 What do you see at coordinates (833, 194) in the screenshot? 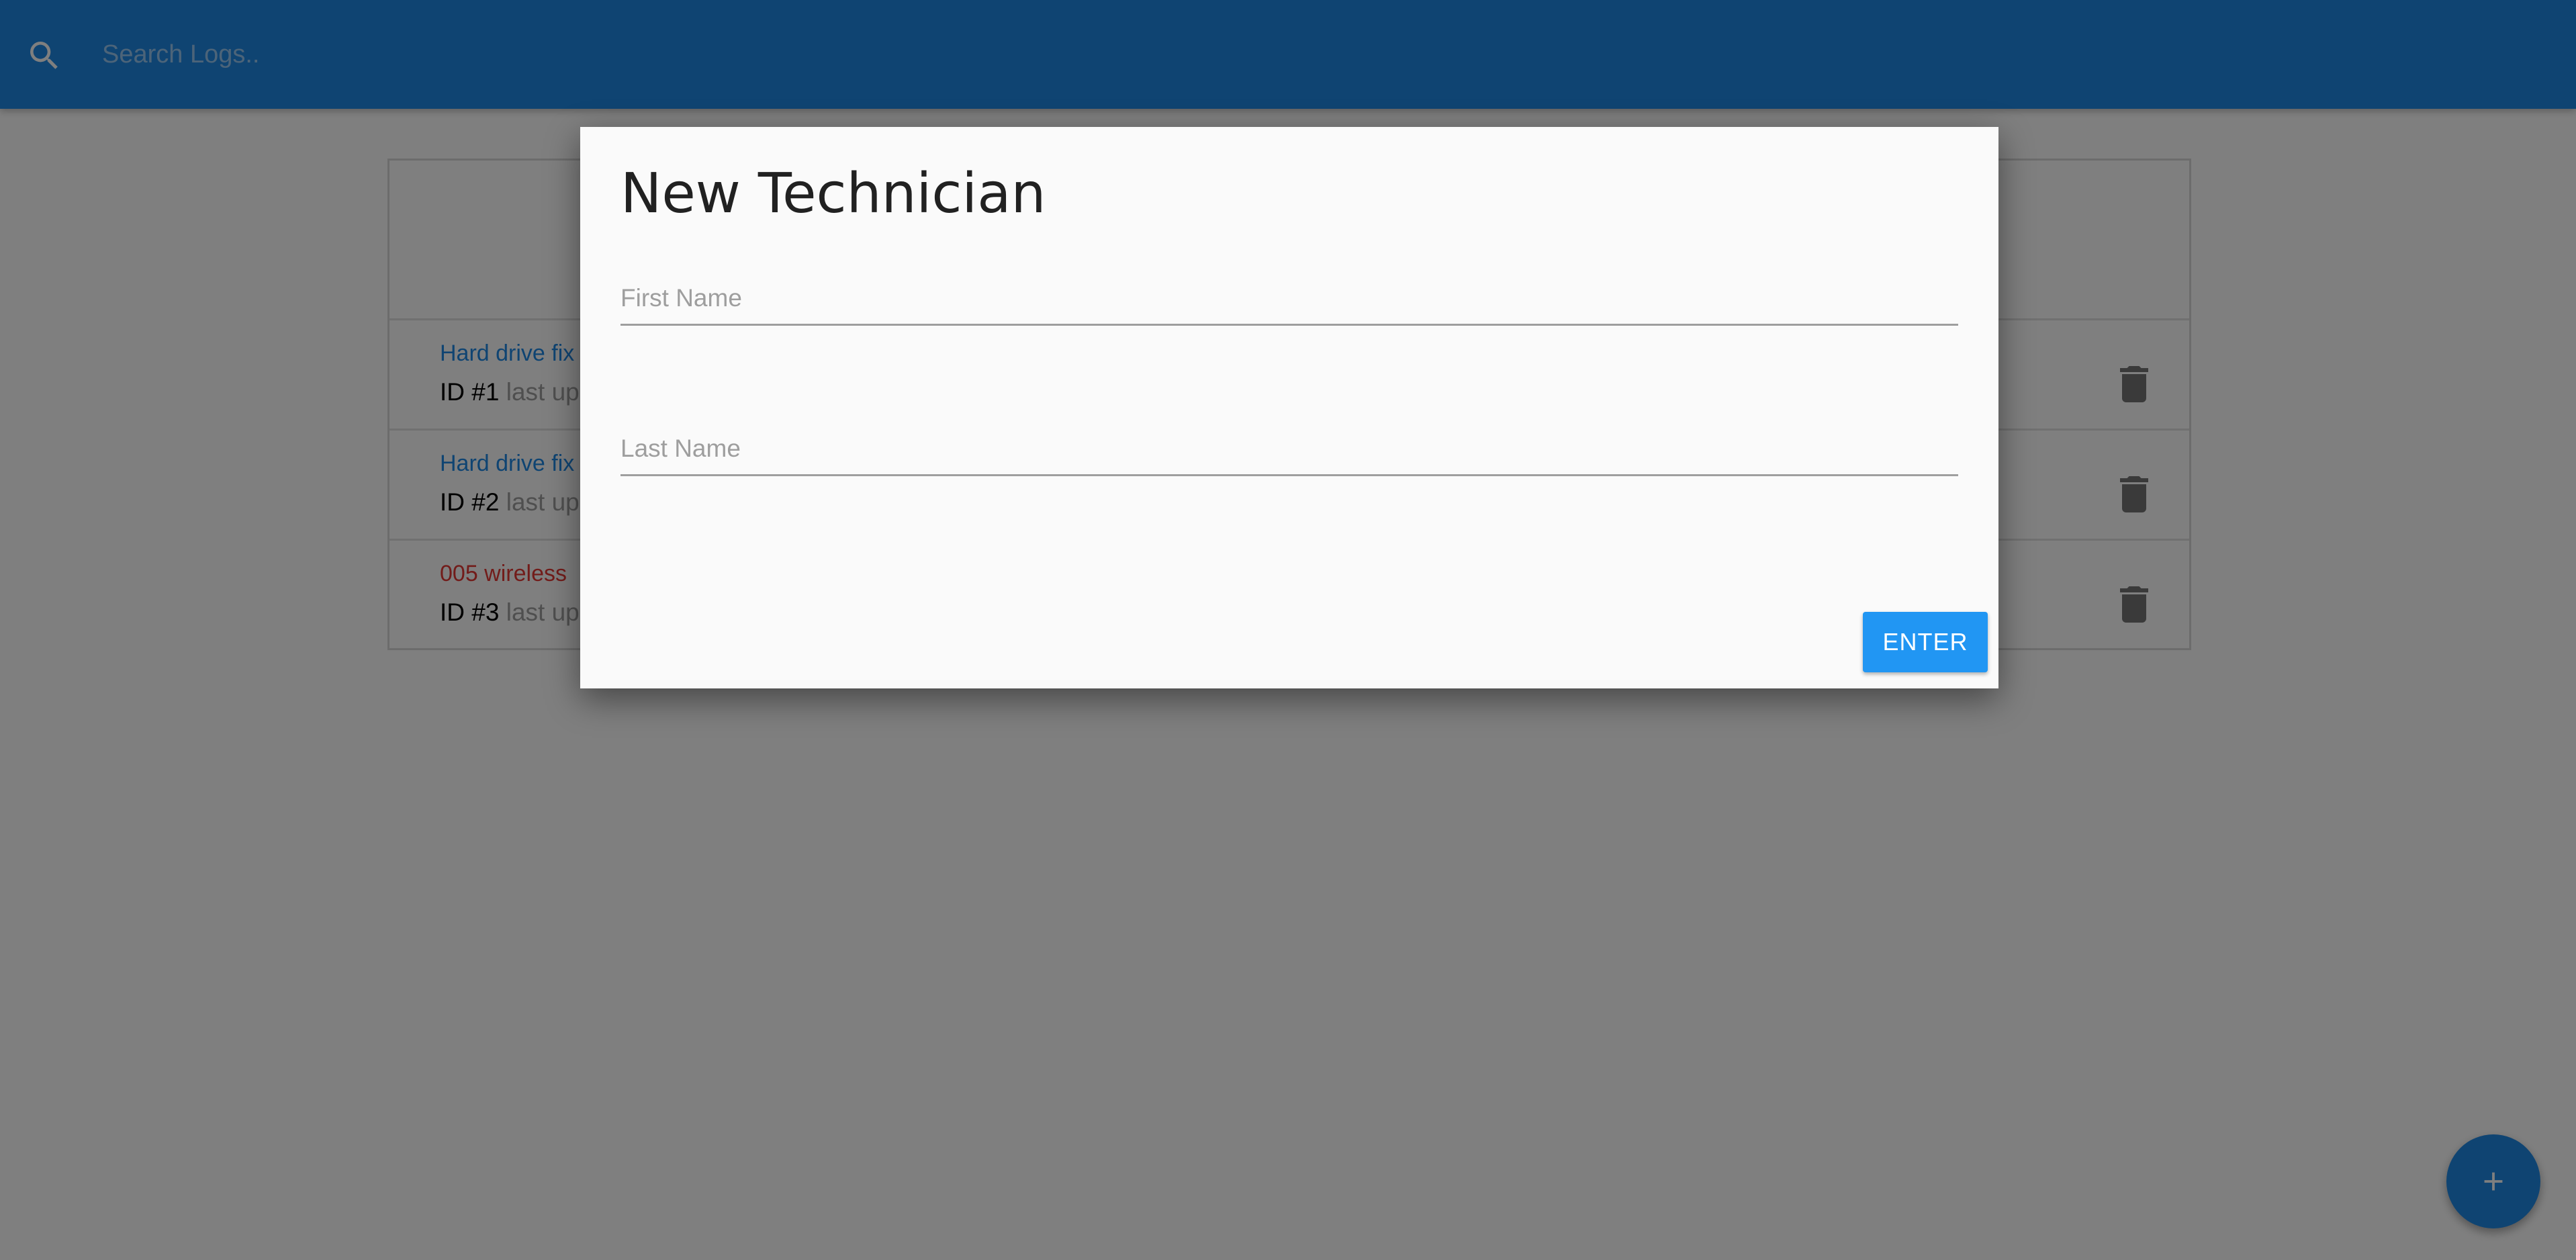
I see `modal-title: New Technician` at bounding box center [833, 194].